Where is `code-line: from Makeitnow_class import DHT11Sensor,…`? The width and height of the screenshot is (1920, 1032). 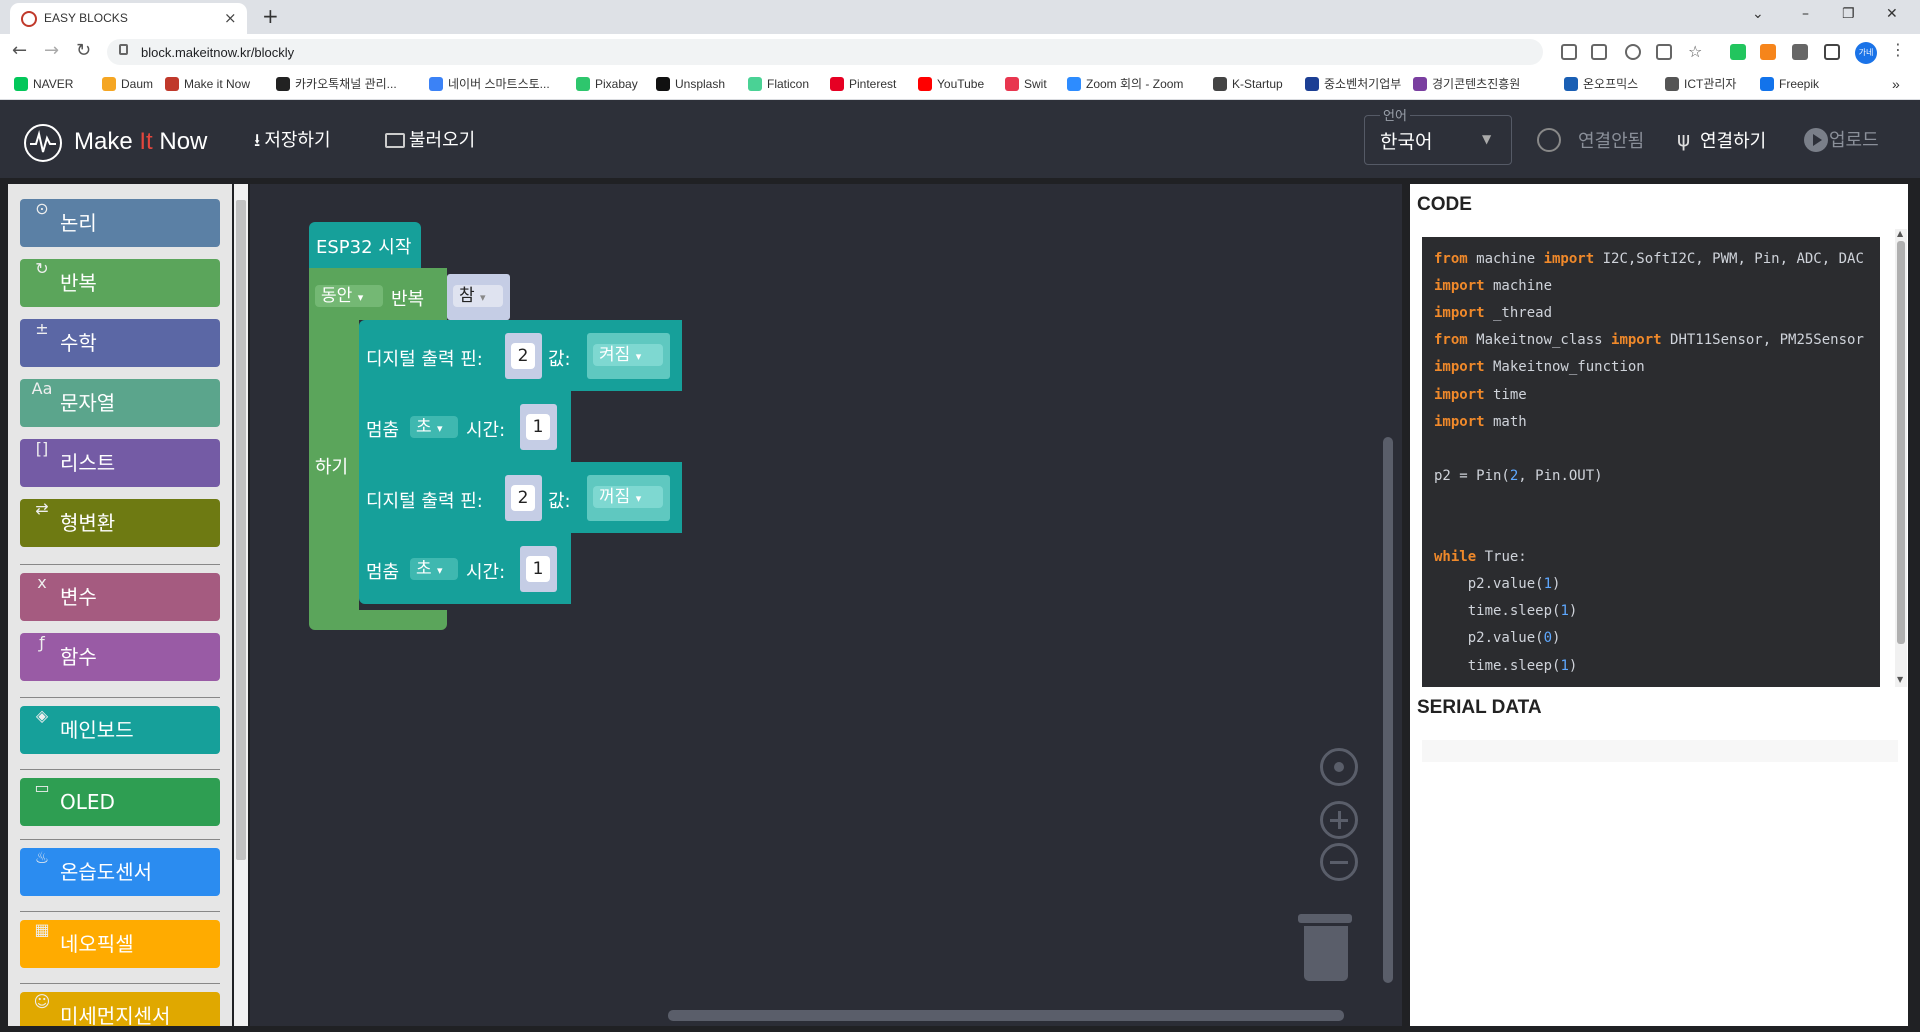
code-line: from Makeitnow_class import DHT11Sensor,… is located at coordinates (1649, 340).